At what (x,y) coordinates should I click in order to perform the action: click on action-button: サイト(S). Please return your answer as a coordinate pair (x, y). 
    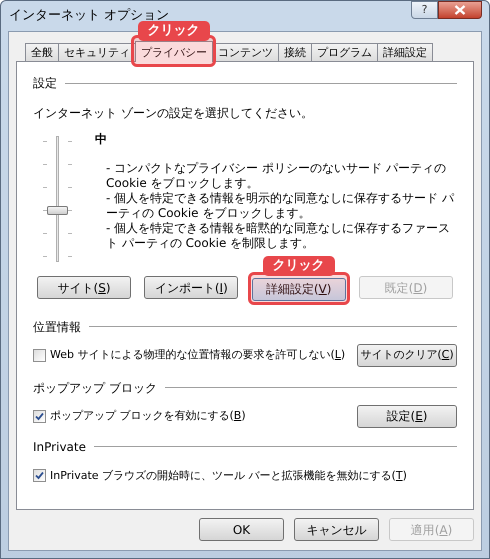
    Looking at the image, I should click on (84, 287).